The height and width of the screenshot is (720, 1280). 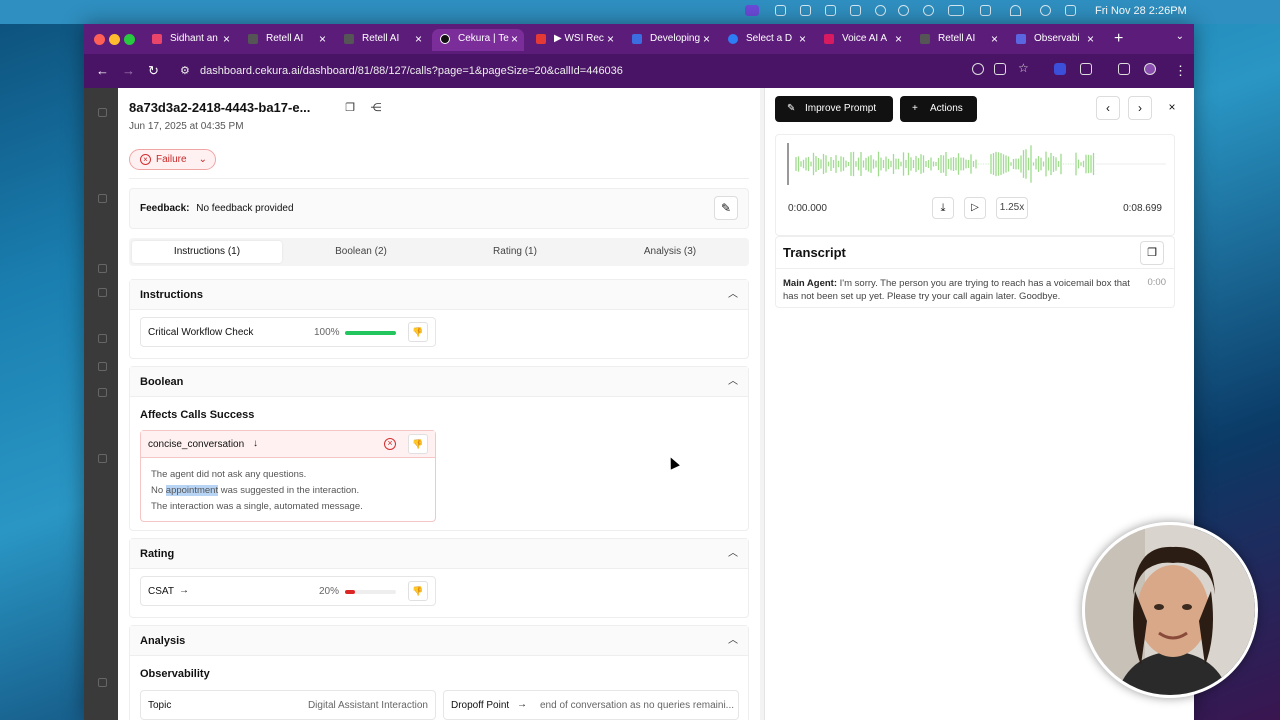 I want to click on reading-list-icon, so click(x=1124, y=69).